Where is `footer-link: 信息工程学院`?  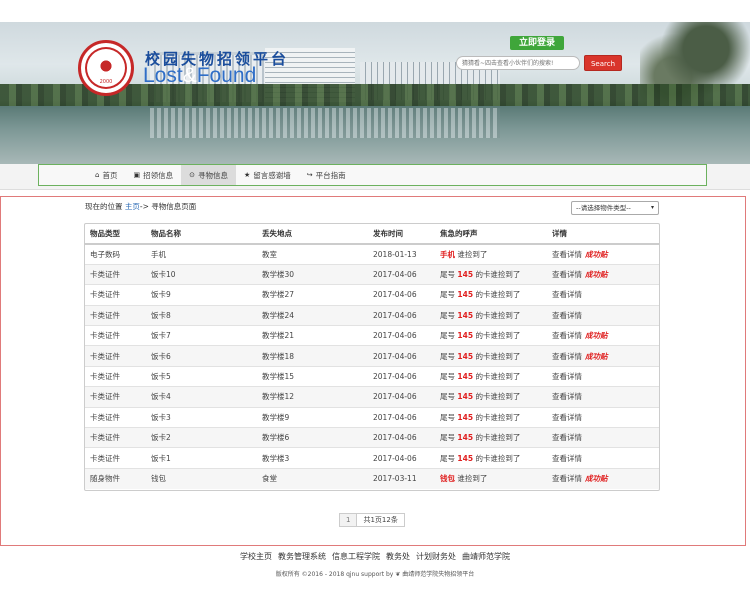 footer-link: 信息工程学院 is located at coordinates (356, 556).